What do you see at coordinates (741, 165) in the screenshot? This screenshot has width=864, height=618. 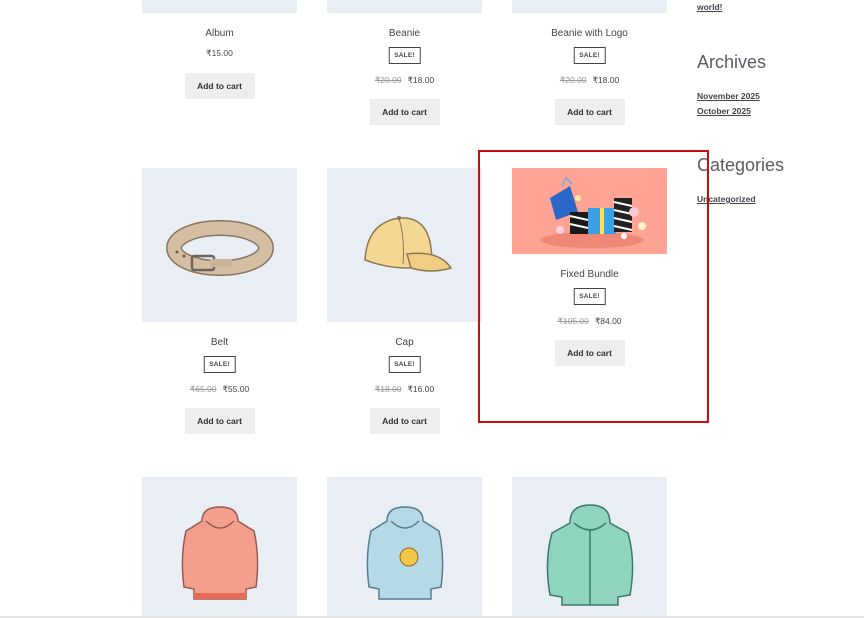 I see `categories-heading: Categories` at bounding box center [741, 165].